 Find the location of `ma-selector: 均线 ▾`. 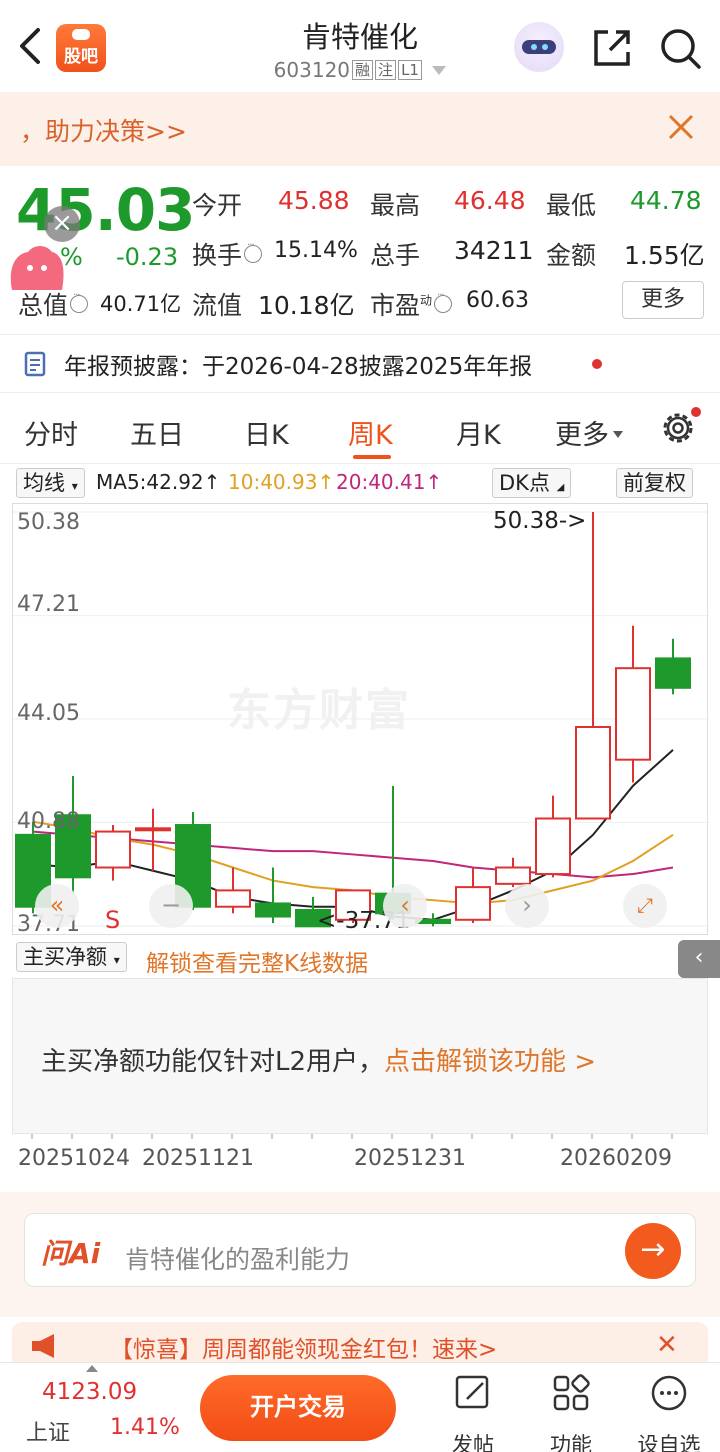

ma-selector: 均线 ▾ is located at coordinates (50, 483).